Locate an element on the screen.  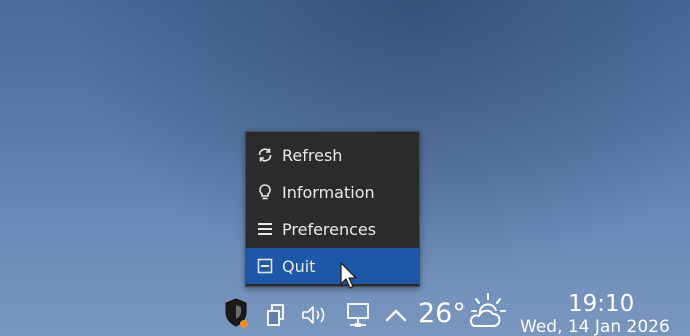
window-close-icon is located at coordinates (265, 266).